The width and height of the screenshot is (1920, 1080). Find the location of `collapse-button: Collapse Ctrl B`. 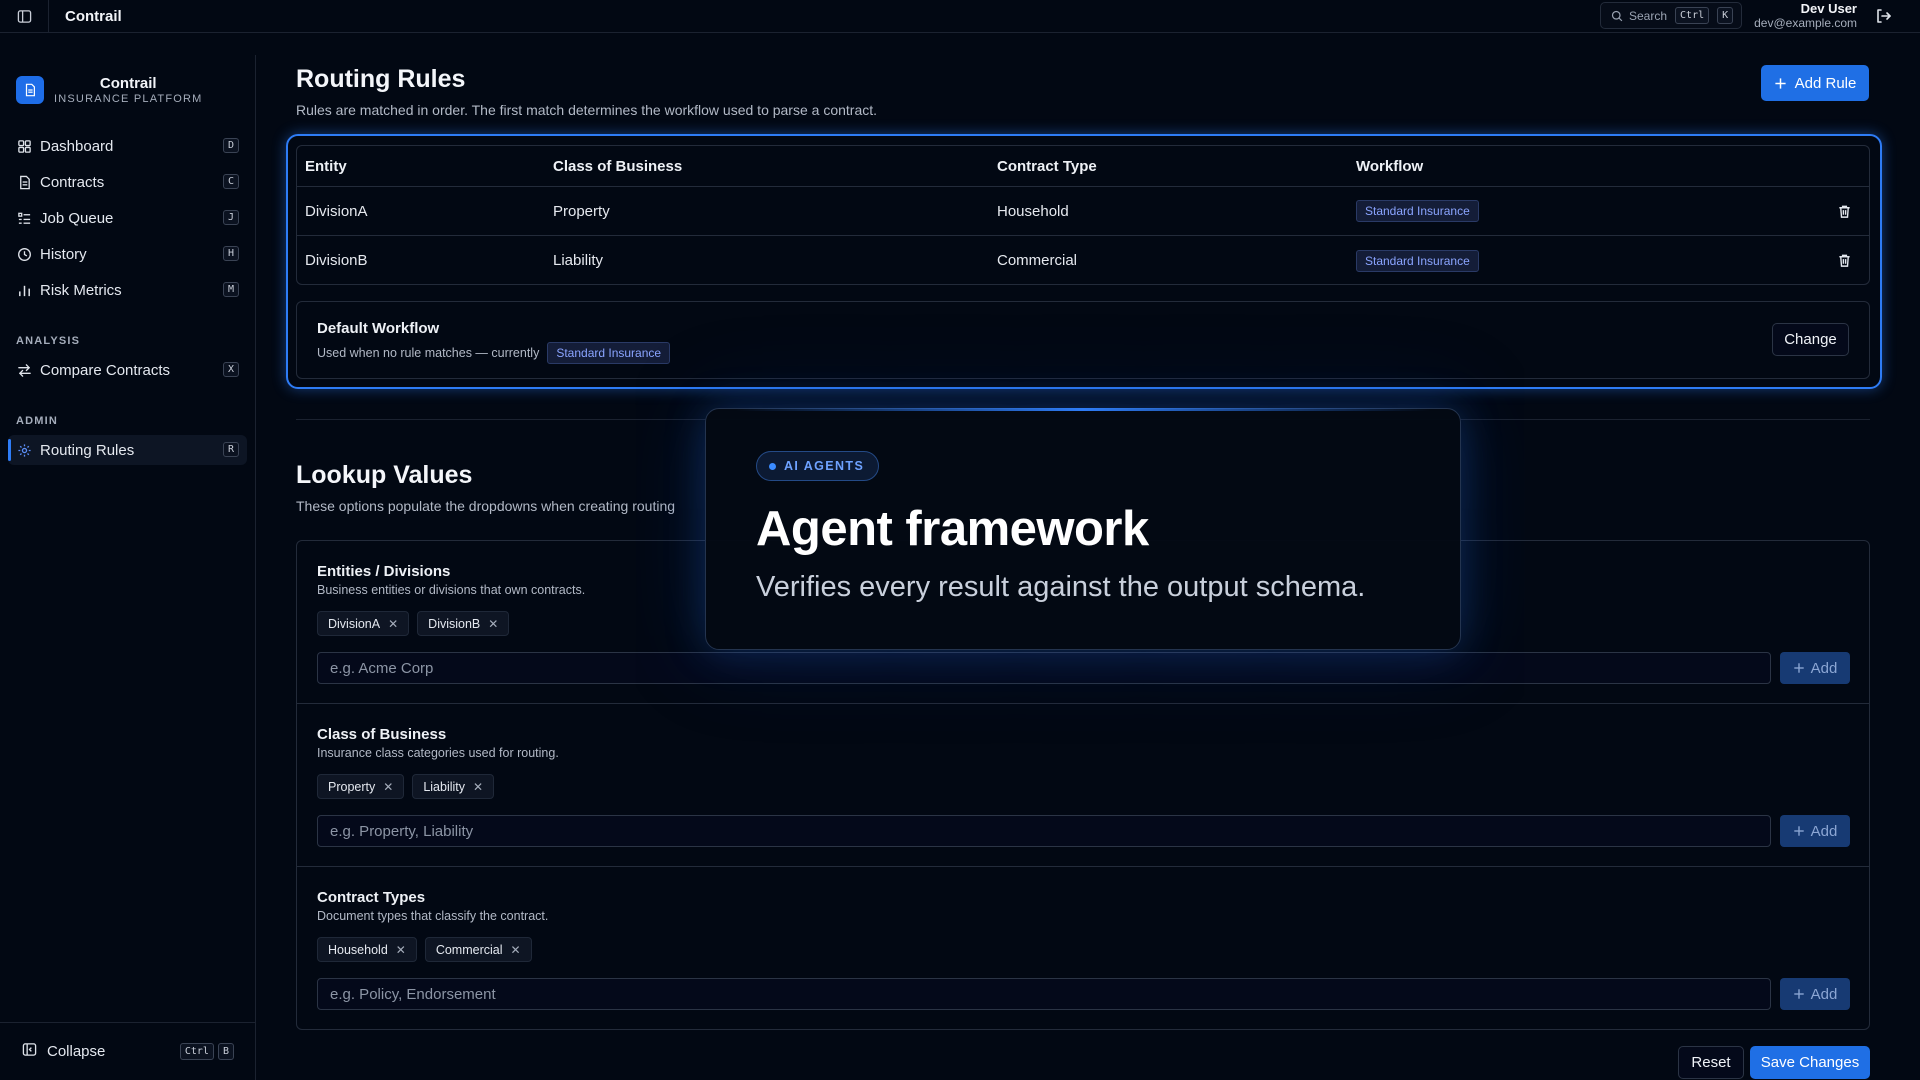

collapse-button: Collapse Ctrl B is located at coordinates (127, 1051).